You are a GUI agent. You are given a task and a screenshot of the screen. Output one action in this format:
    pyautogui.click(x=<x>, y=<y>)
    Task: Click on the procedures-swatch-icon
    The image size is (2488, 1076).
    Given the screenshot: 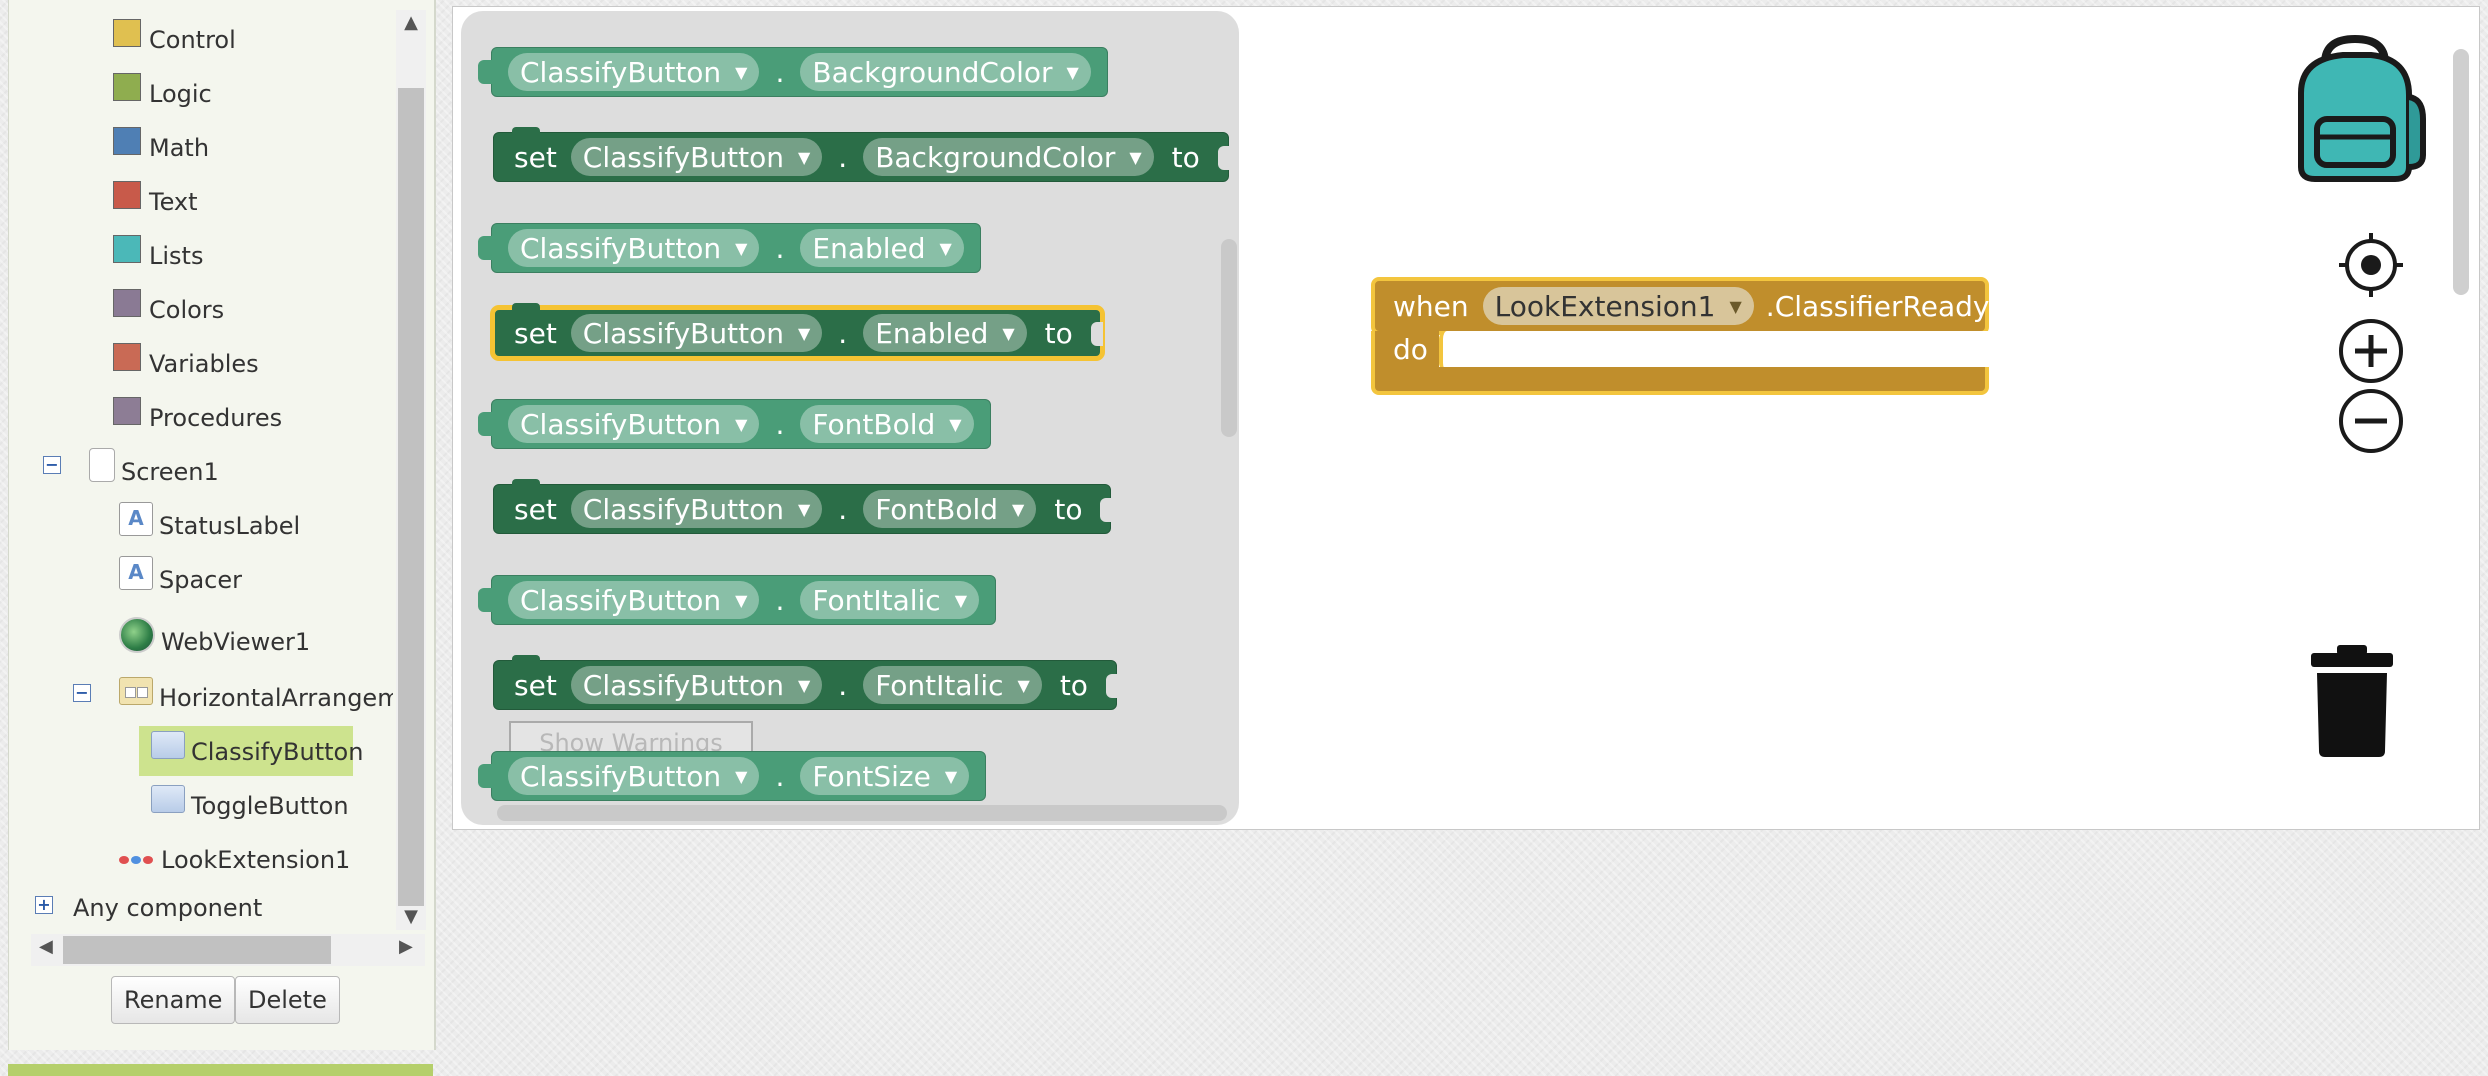 What is the action you would take?
    pyautogui.click(x=127, y=411)
    